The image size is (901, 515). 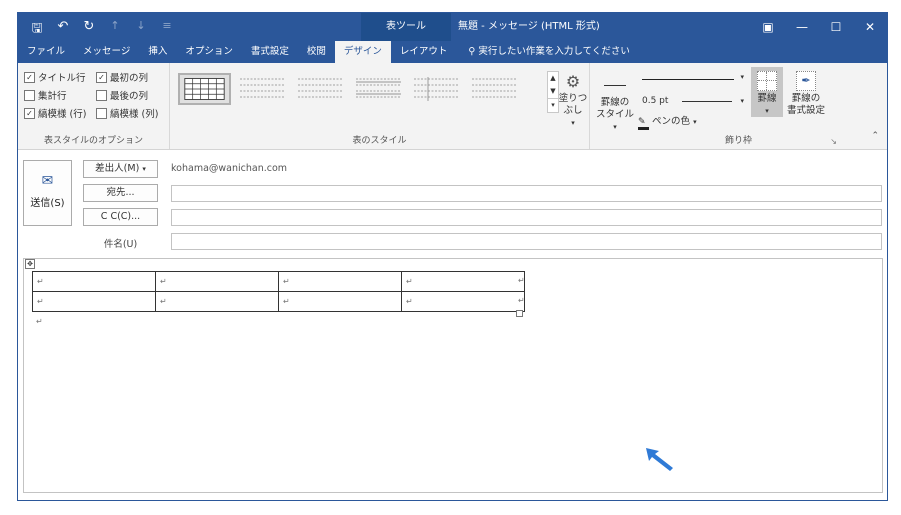 What do you see at coordinates (316, 52) in the screenshot?
I see `tab-review: 校閲` at bounding box center [316, 52].